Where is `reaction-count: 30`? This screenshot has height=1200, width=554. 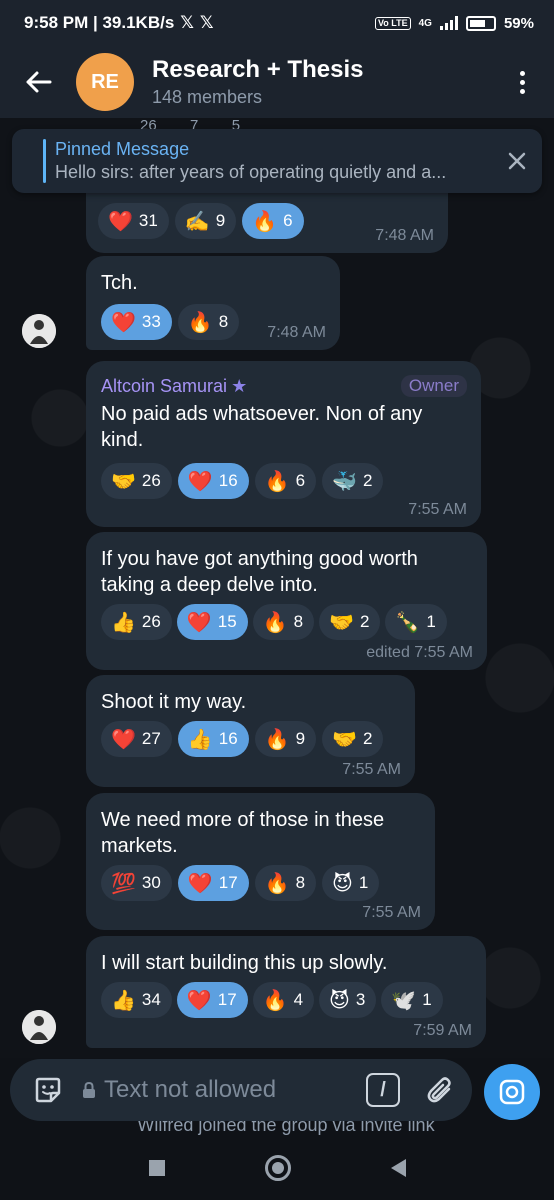
reaction-count: 30 is located at coordinates (151, 882).